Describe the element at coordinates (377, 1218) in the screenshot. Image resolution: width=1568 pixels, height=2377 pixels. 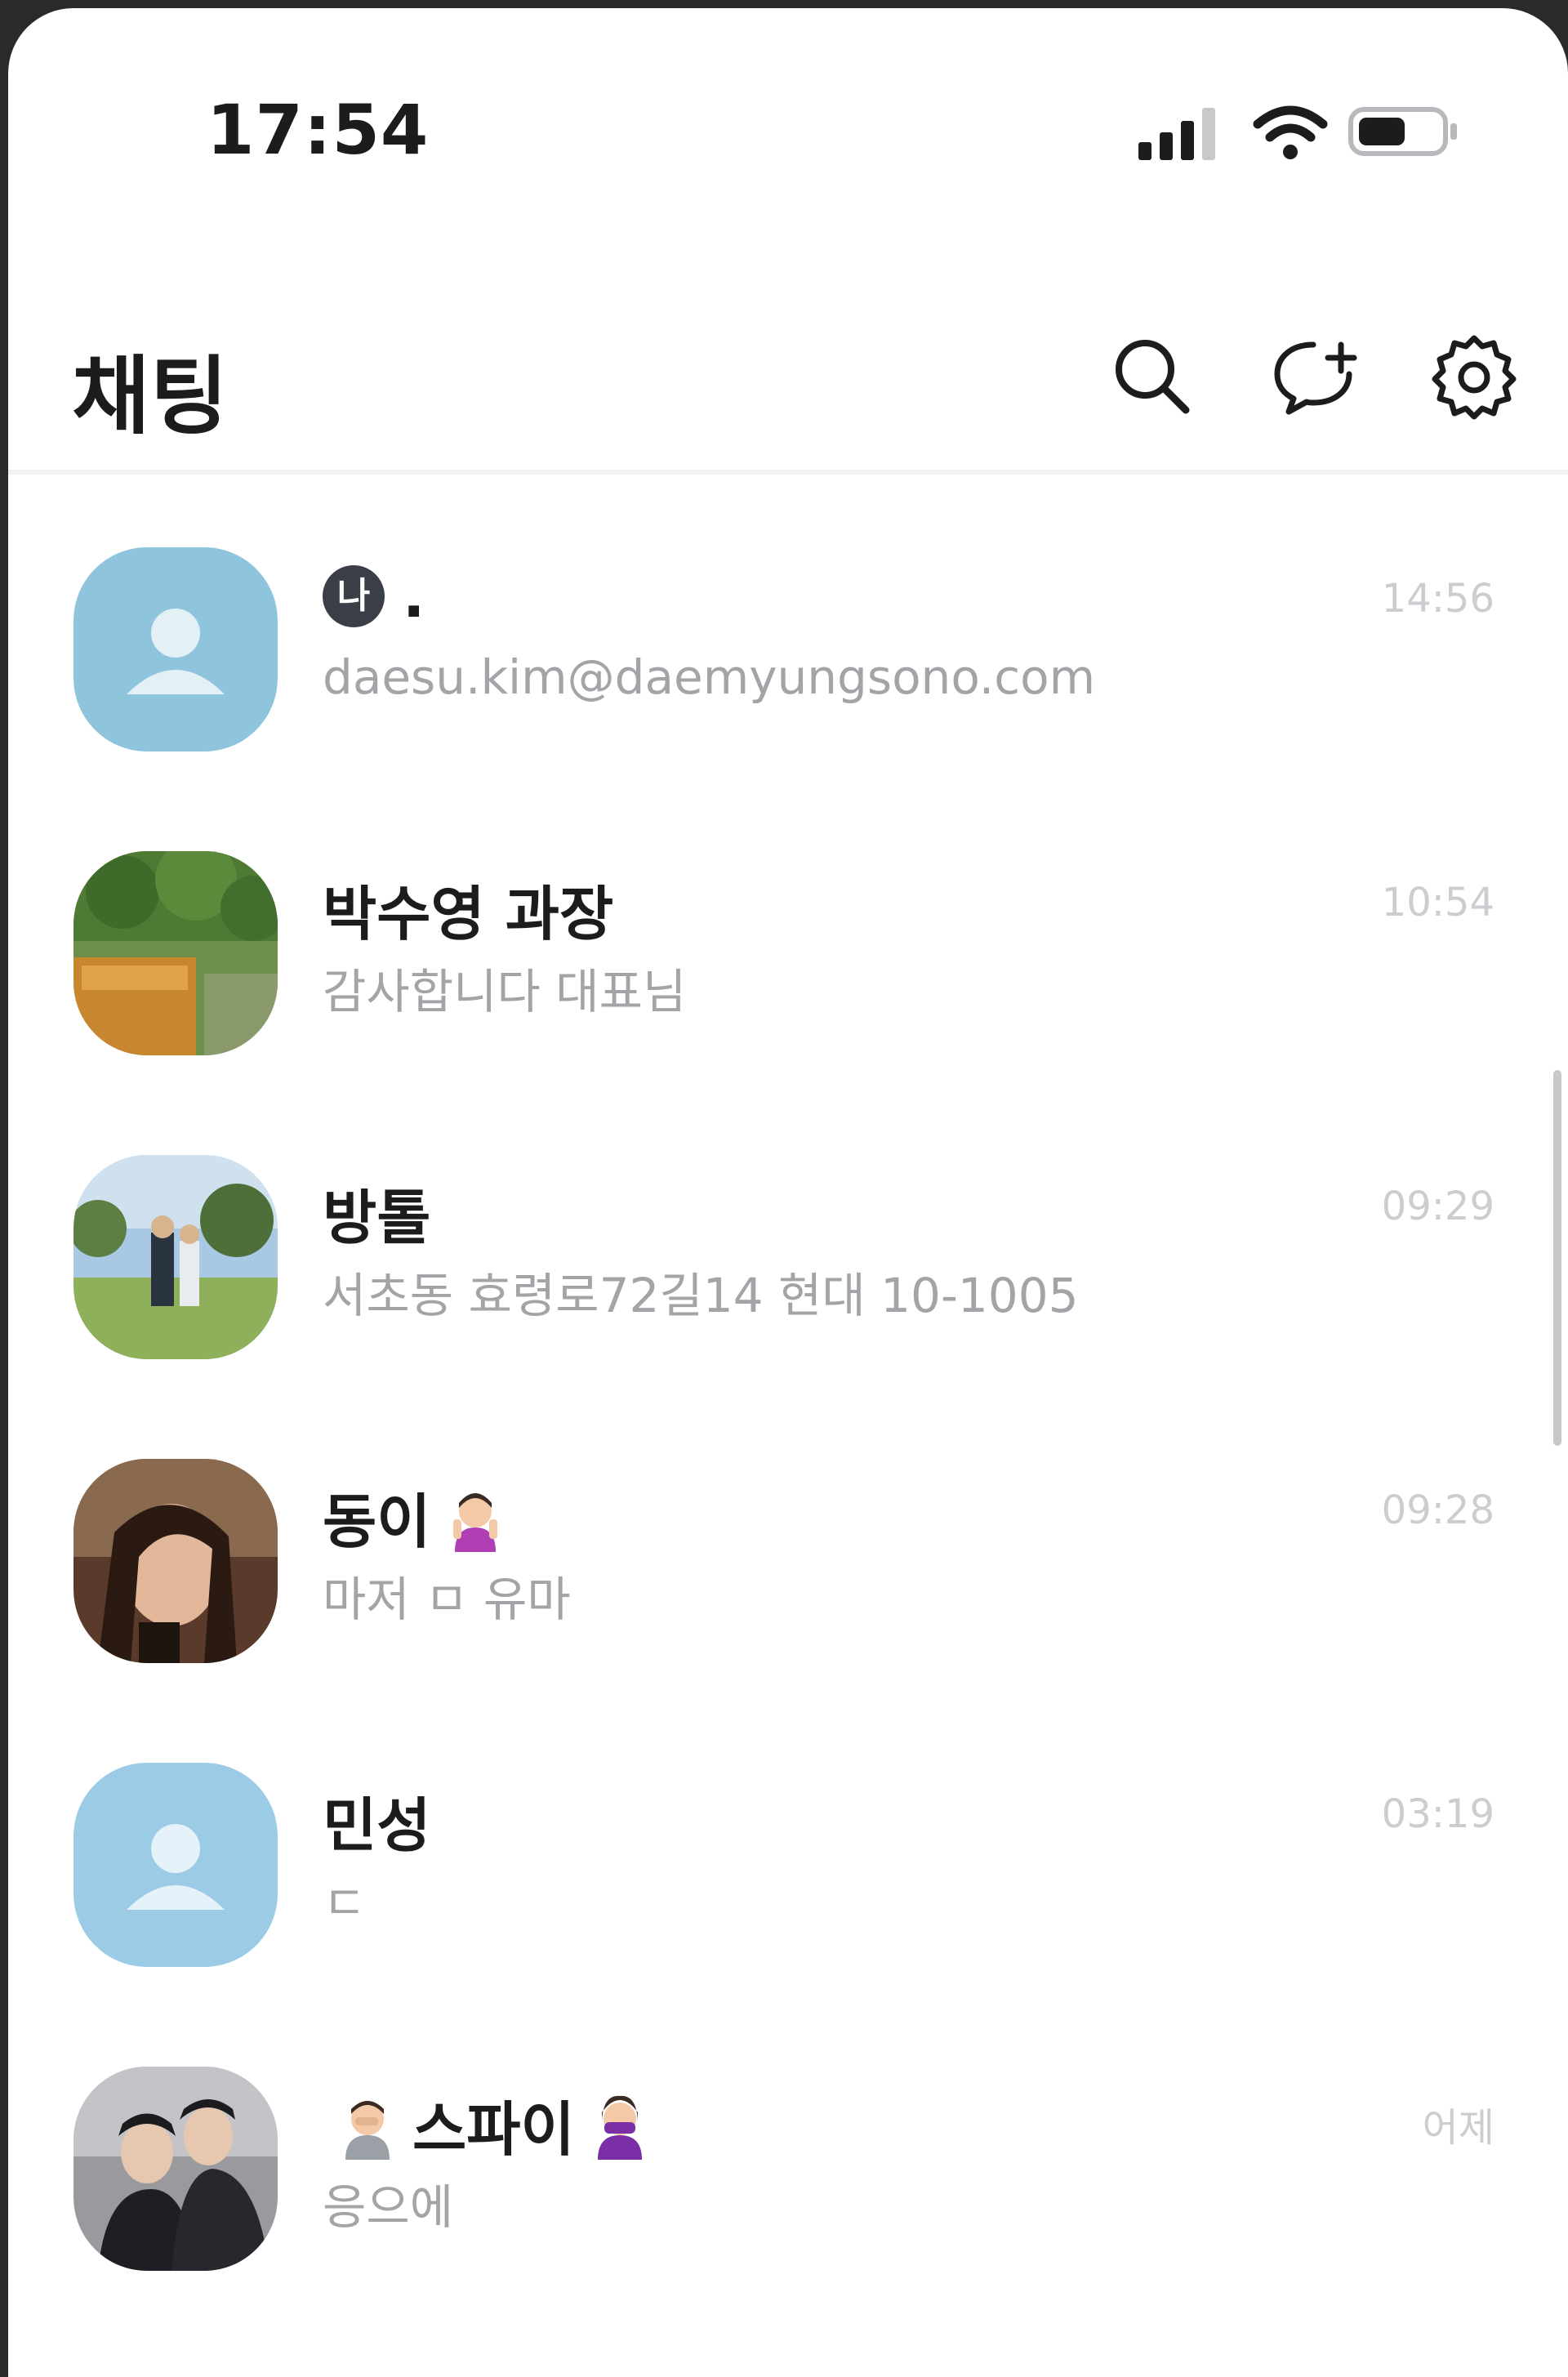
I see `chat-name: 방톨` at that location.